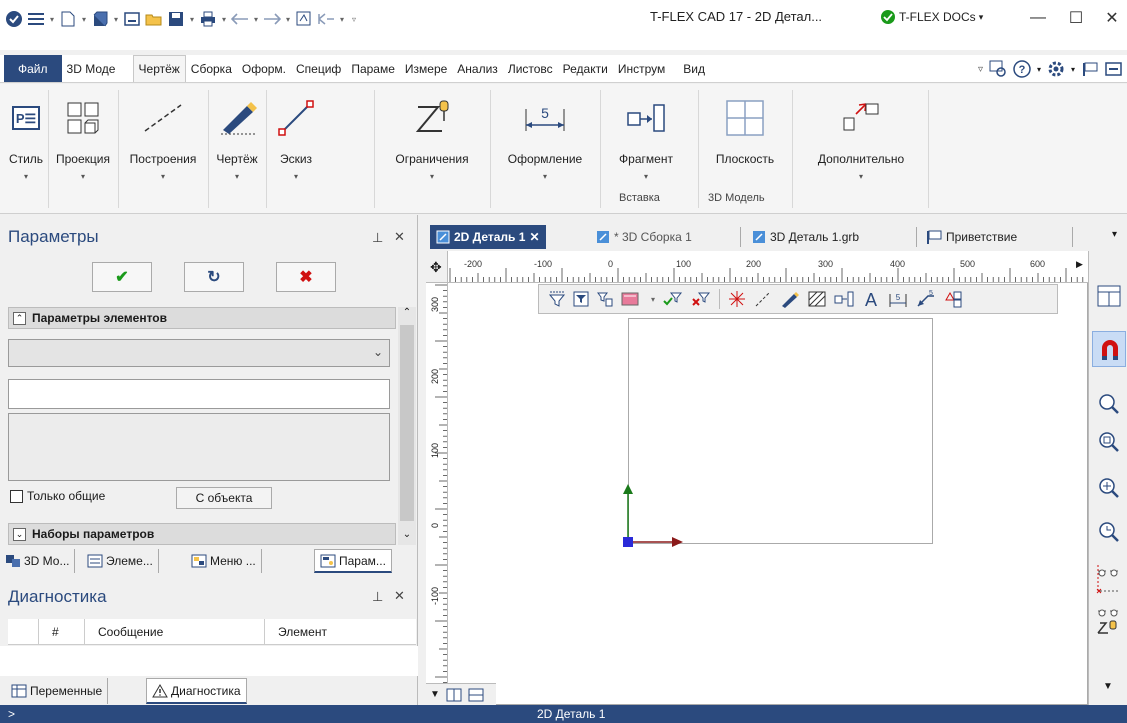 The width and height of the screenshot is (1127, 723). I want to click on dimension-icon: 5, so click(898, 299).